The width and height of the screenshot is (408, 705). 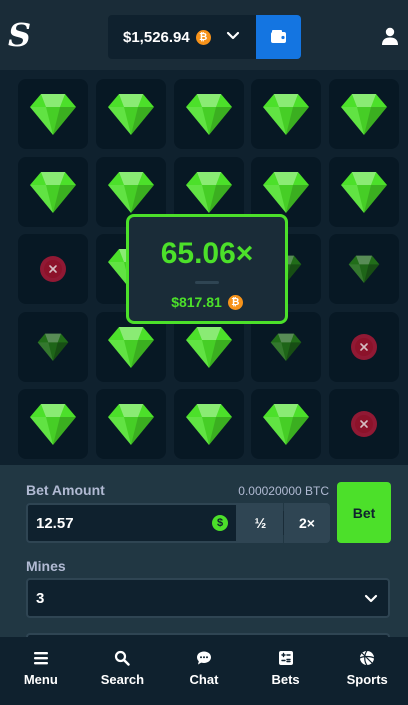 I want to click on nav-menu: Menu, so click(x=41, y=671).